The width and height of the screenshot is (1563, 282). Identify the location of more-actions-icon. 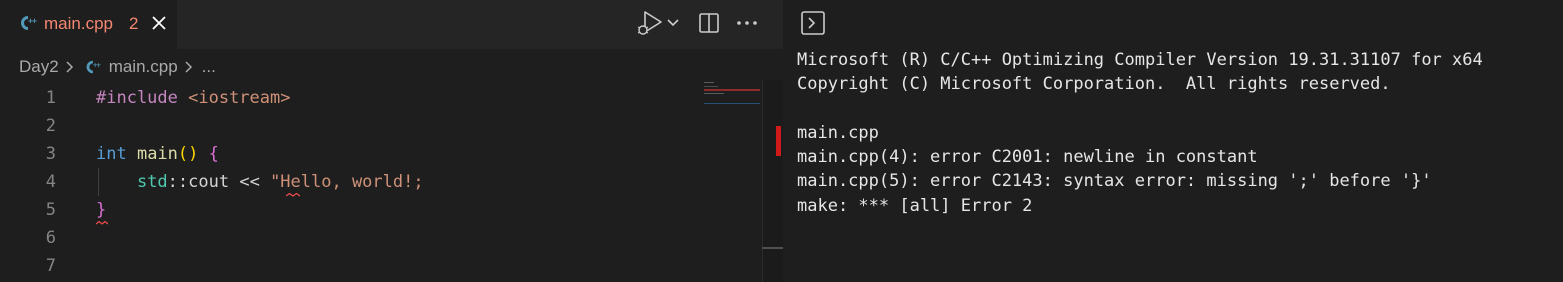
(747, 23).